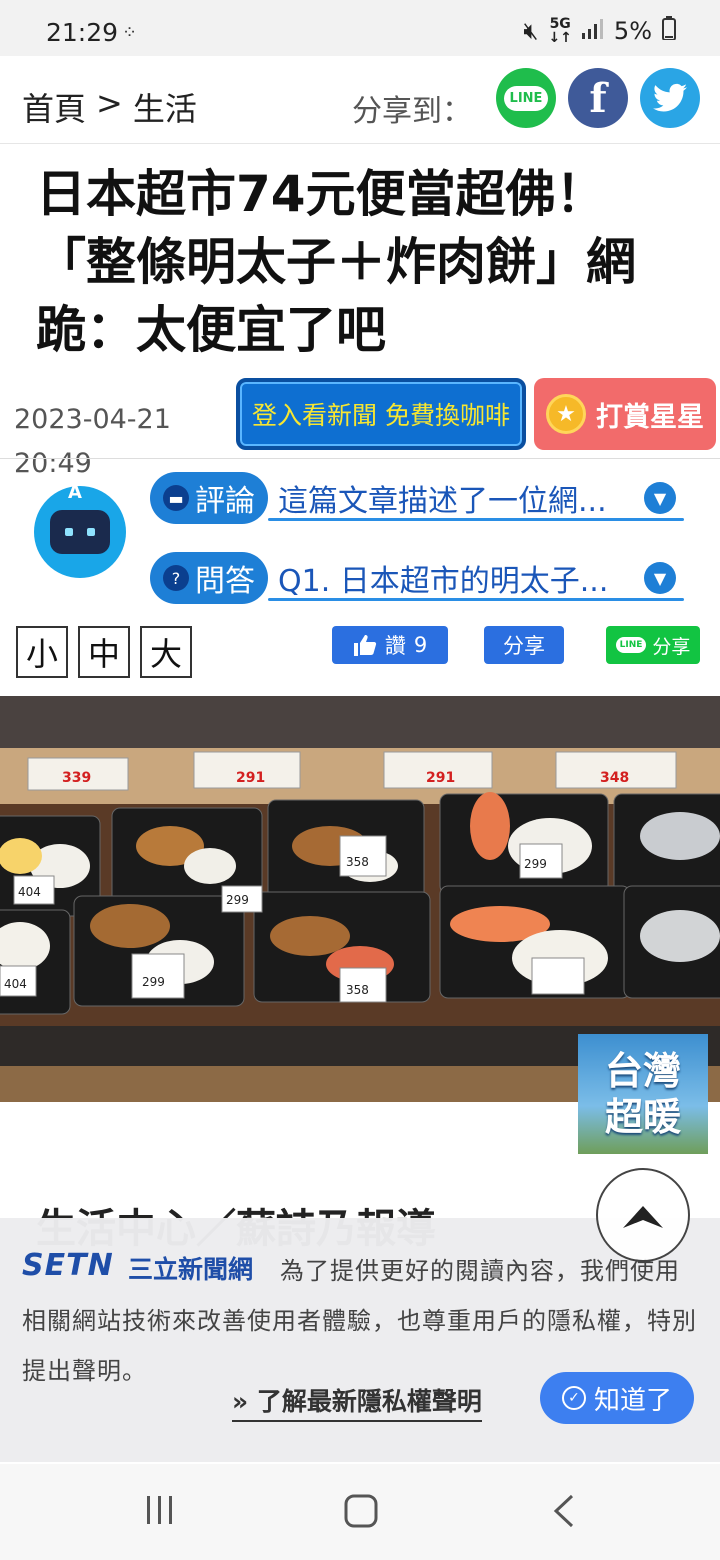  I want to click on divider, so click(360, 458).